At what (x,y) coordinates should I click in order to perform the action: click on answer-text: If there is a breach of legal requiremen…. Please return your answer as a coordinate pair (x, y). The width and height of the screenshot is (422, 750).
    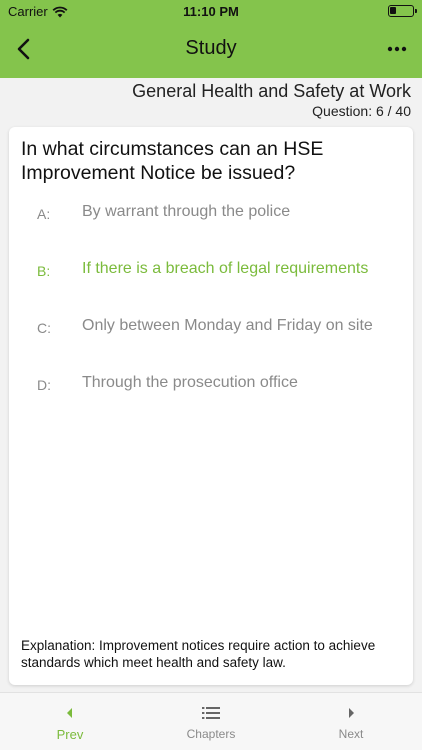
    Looking at the image, I should click on (225, 268).